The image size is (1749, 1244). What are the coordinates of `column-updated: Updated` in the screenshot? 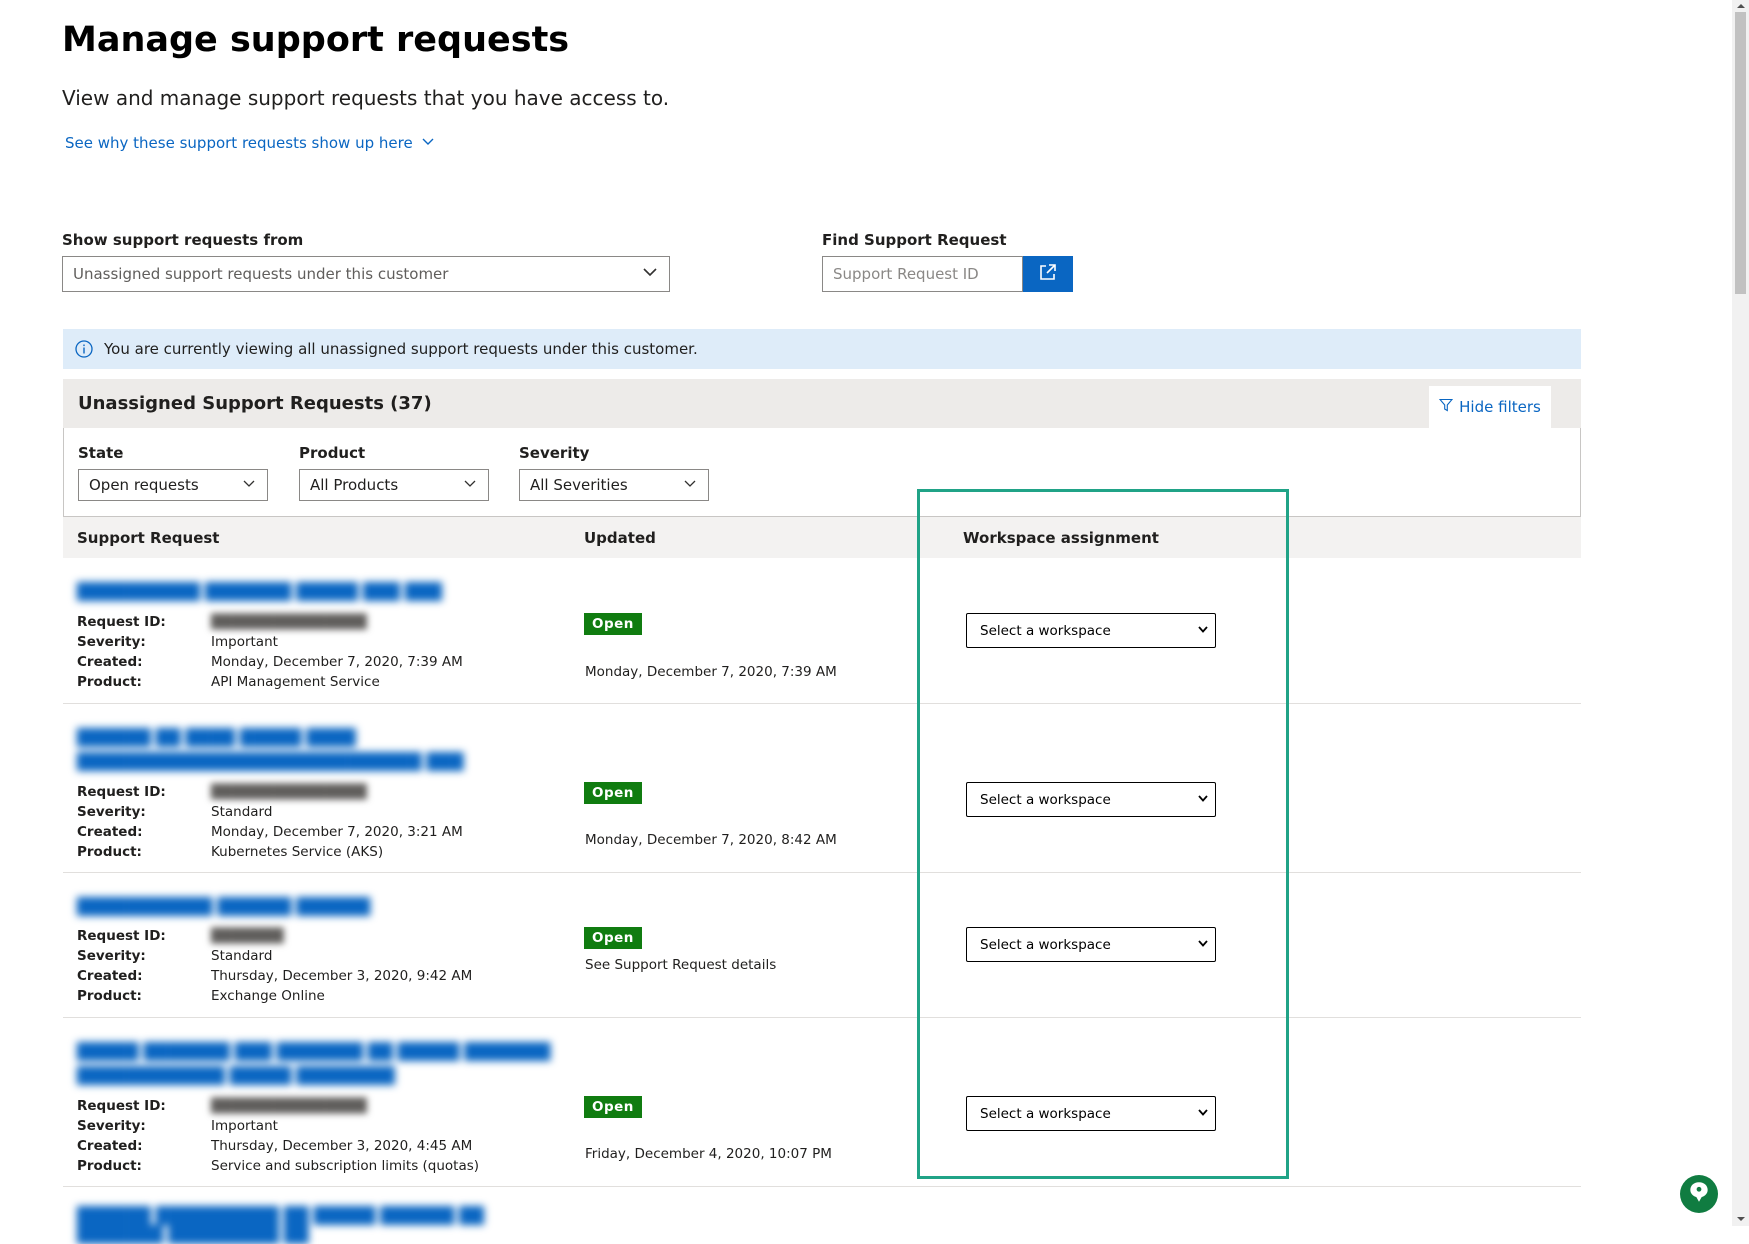 It's located at (620, 538).